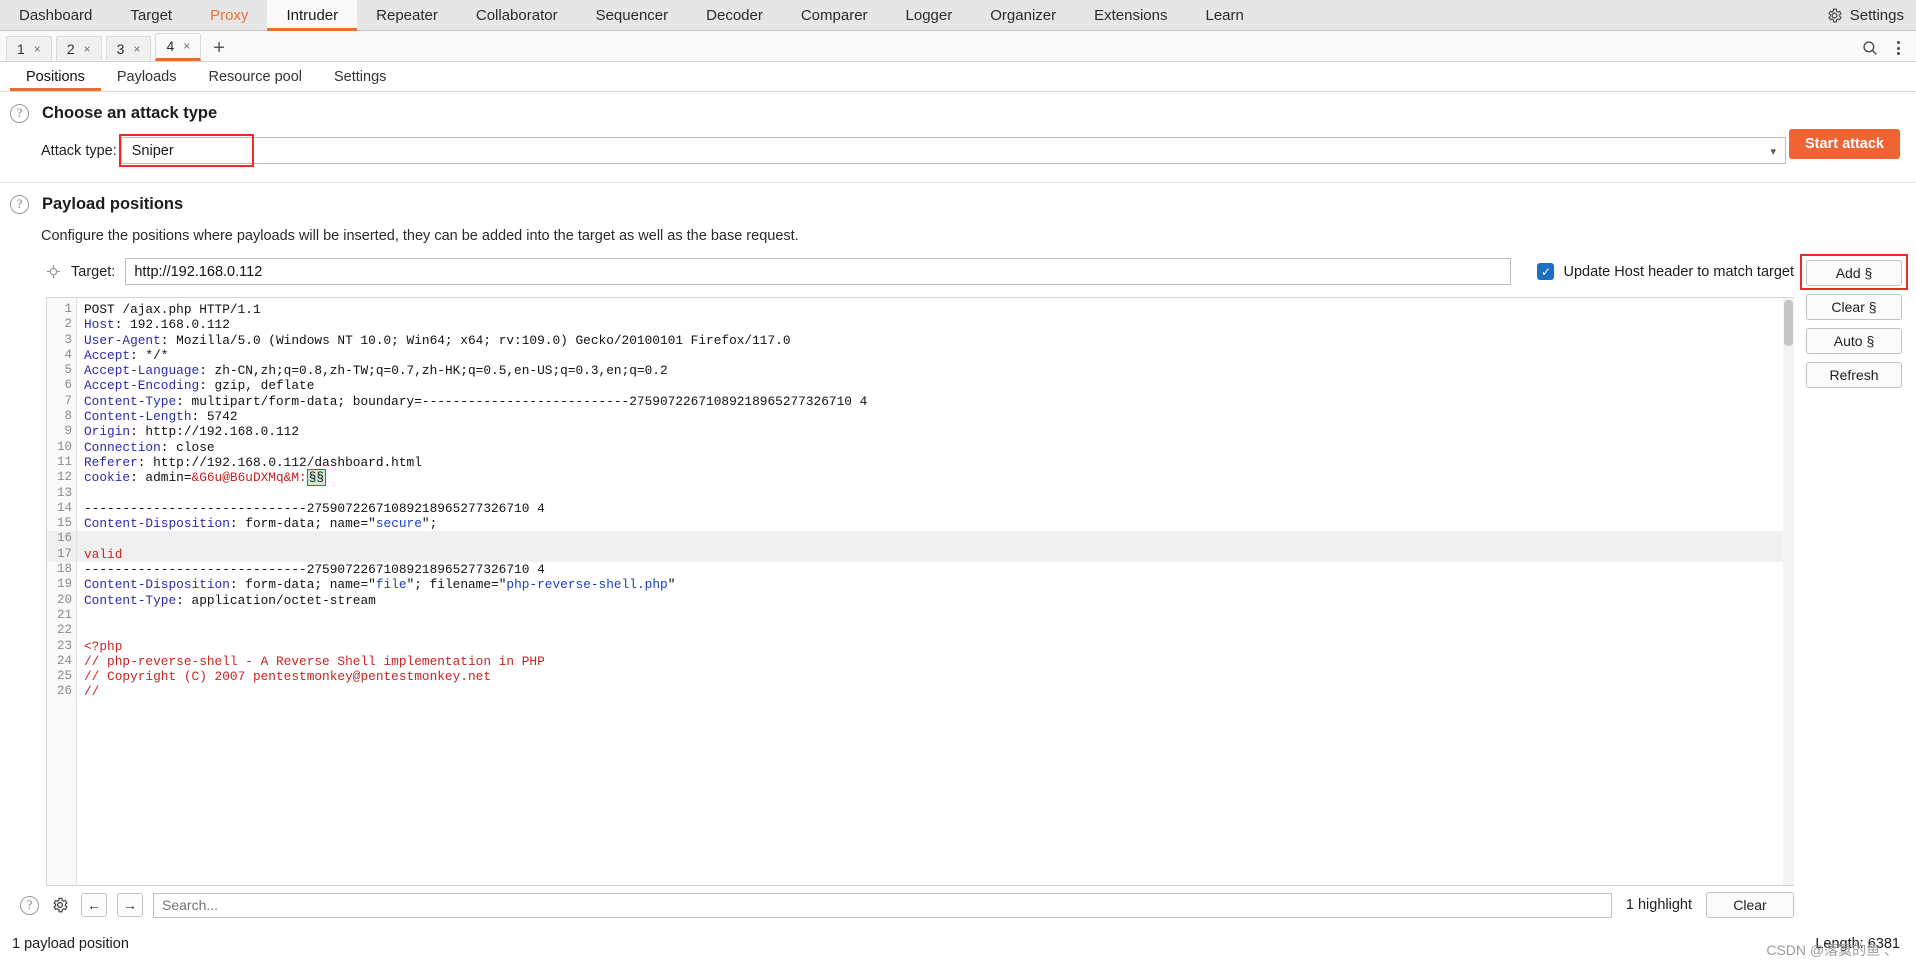 The width and height of the screenshot is (1916, 964). I want to click on main-tab-learn: Learn, so click(1224, 15).